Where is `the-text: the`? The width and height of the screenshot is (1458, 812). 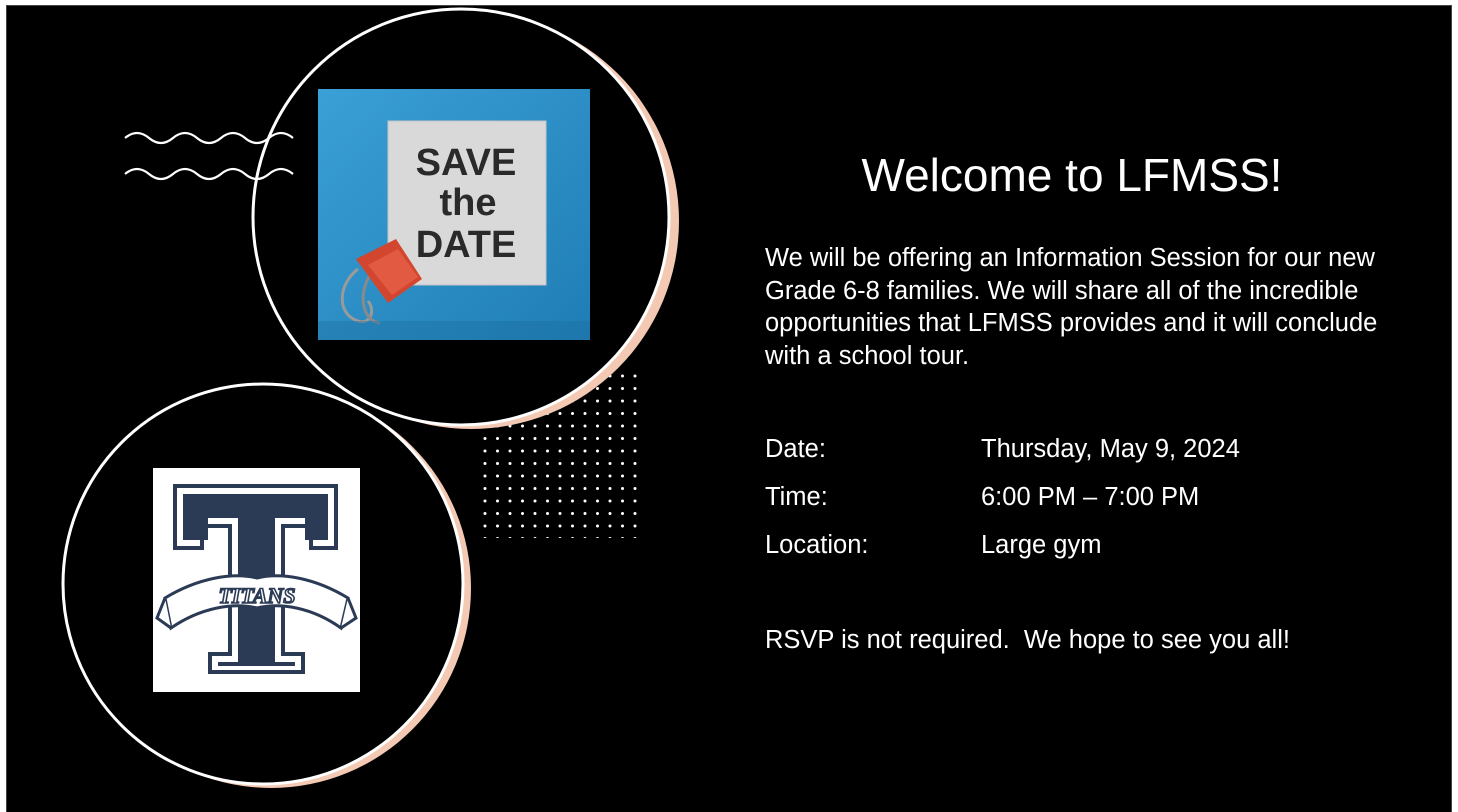 the-text: the is located at coordinates (468, 203).